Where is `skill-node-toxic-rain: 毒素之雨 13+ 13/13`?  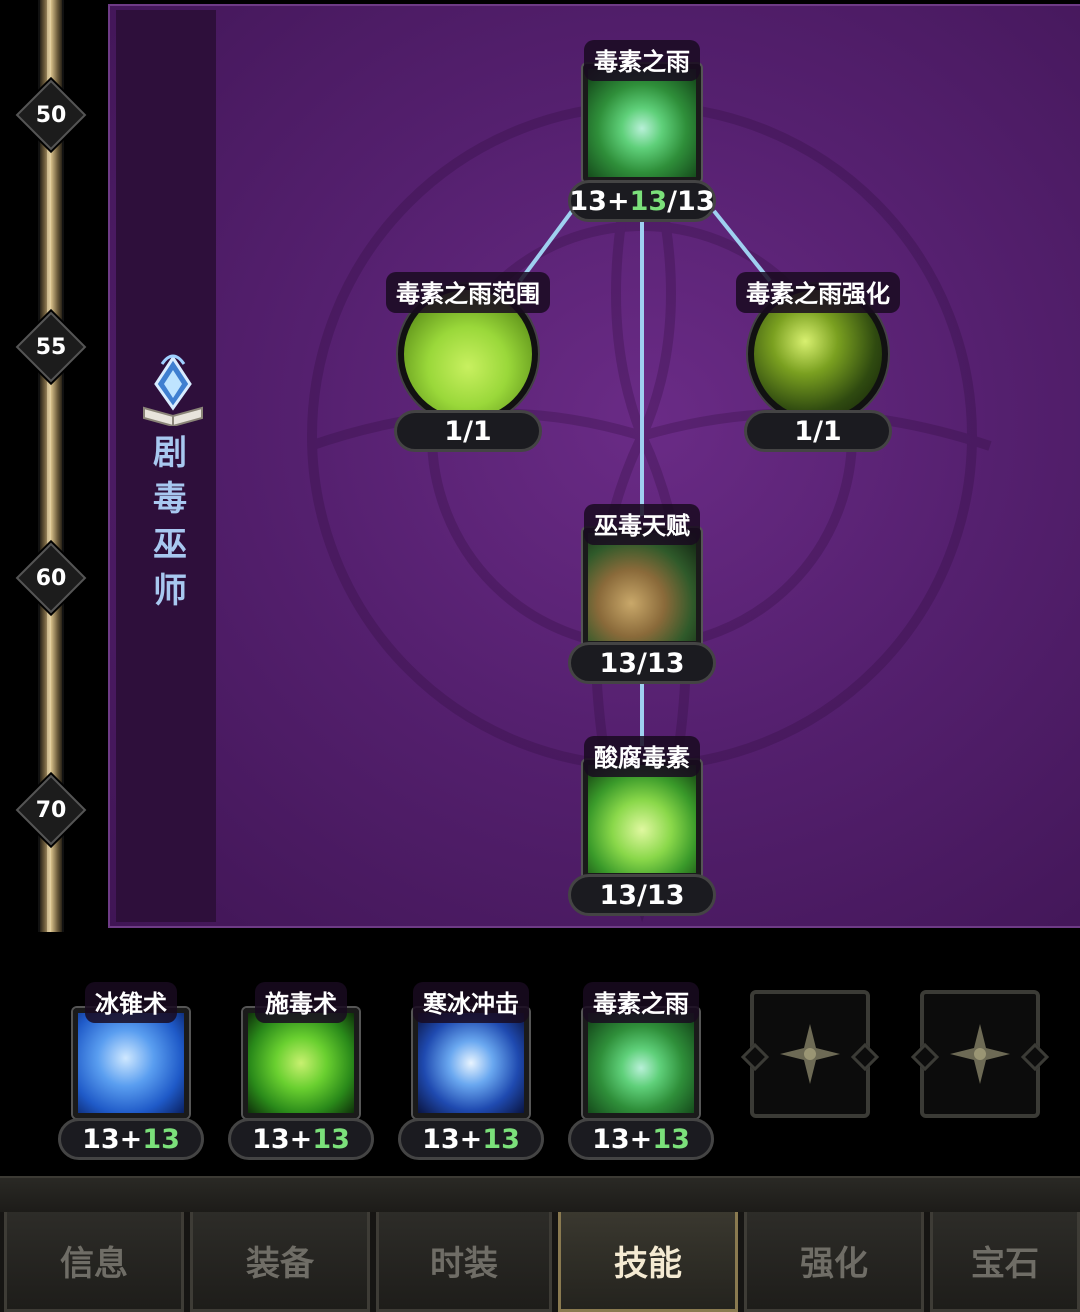
skill-node-toxic-rain: 毒素之雨 13+ 13/13 is located at coordinates (642, 131).